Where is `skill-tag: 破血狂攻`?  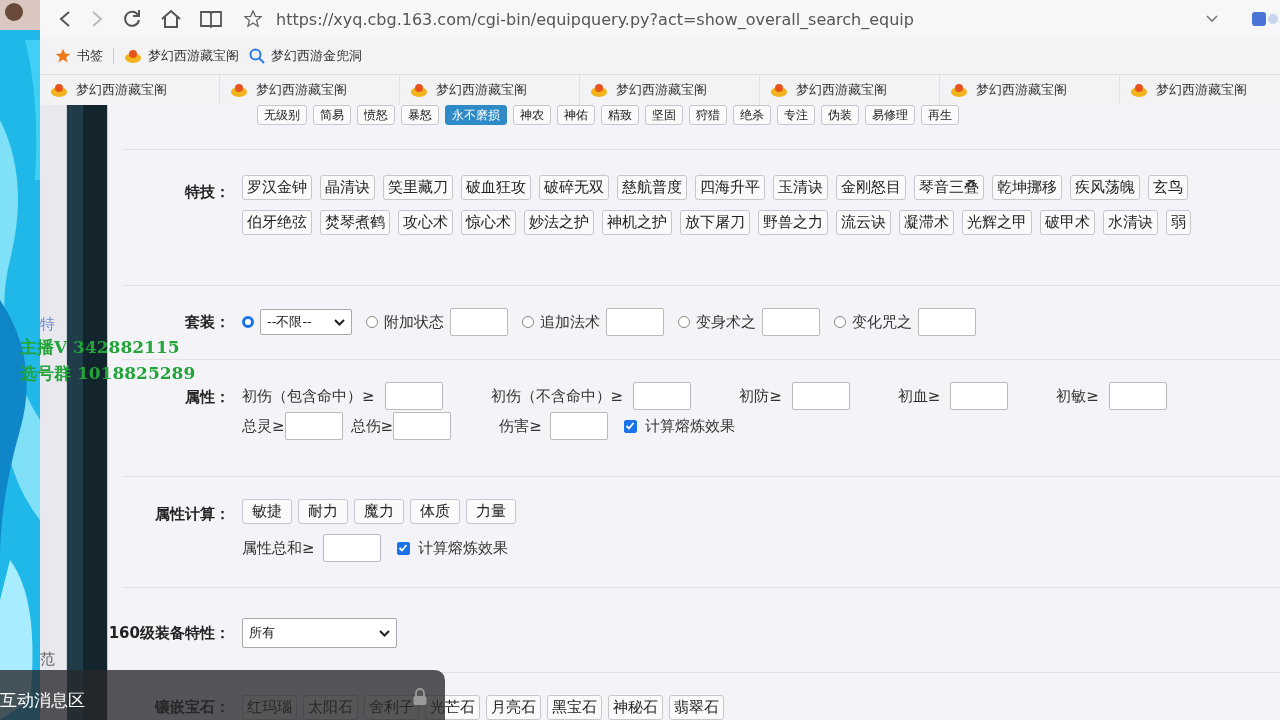
skill-tag: 破血狂攻 is located at coordinates (496, 187).